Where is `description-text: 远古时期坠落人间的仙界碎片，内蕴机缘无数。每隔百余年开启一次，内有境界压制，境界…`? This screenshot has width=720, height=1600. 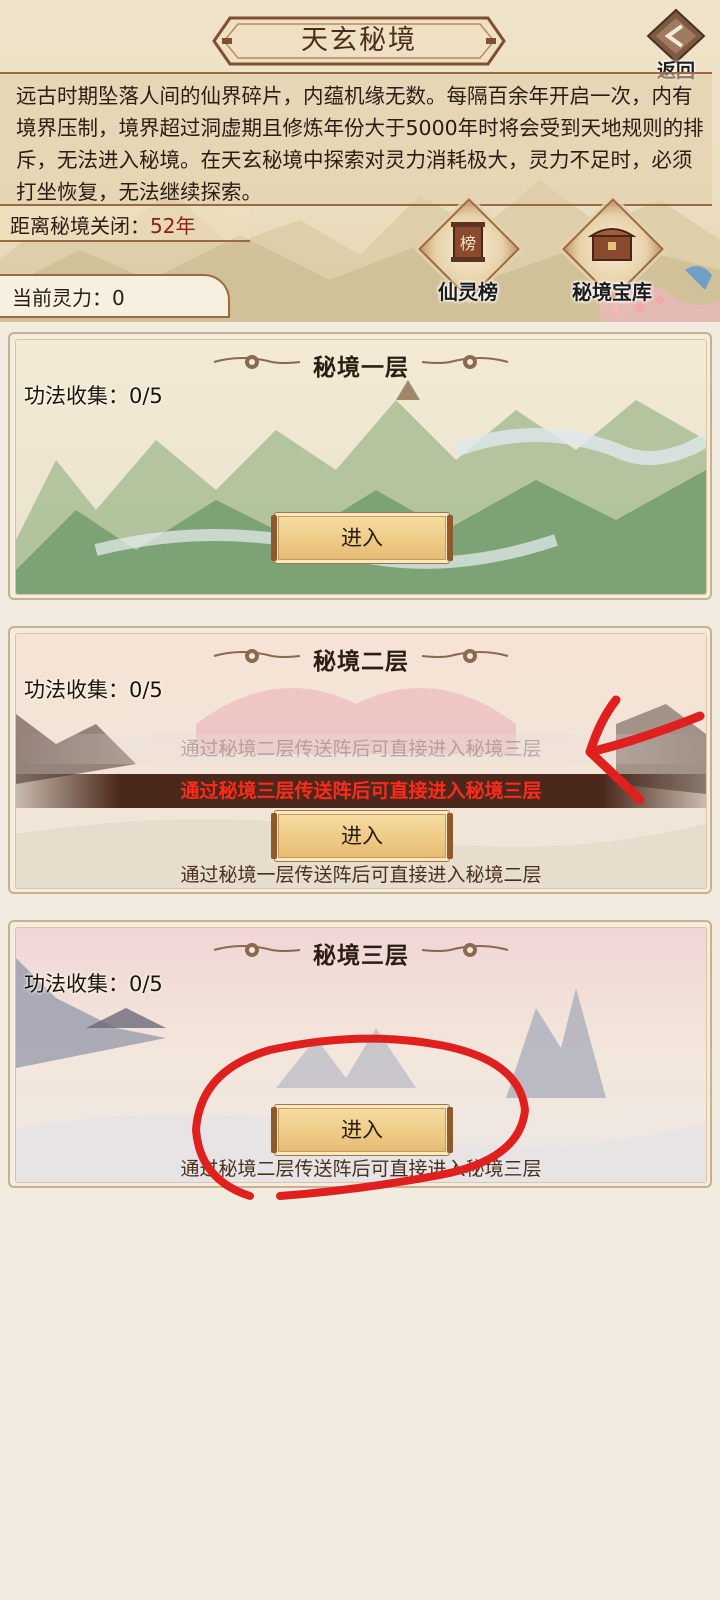 description-text: 远古时期坠落人间的仙界碎片，内蕴机缘无数。每隔百余年开启一次，内有境界压制，境界… is located at coordinates (360, 144).